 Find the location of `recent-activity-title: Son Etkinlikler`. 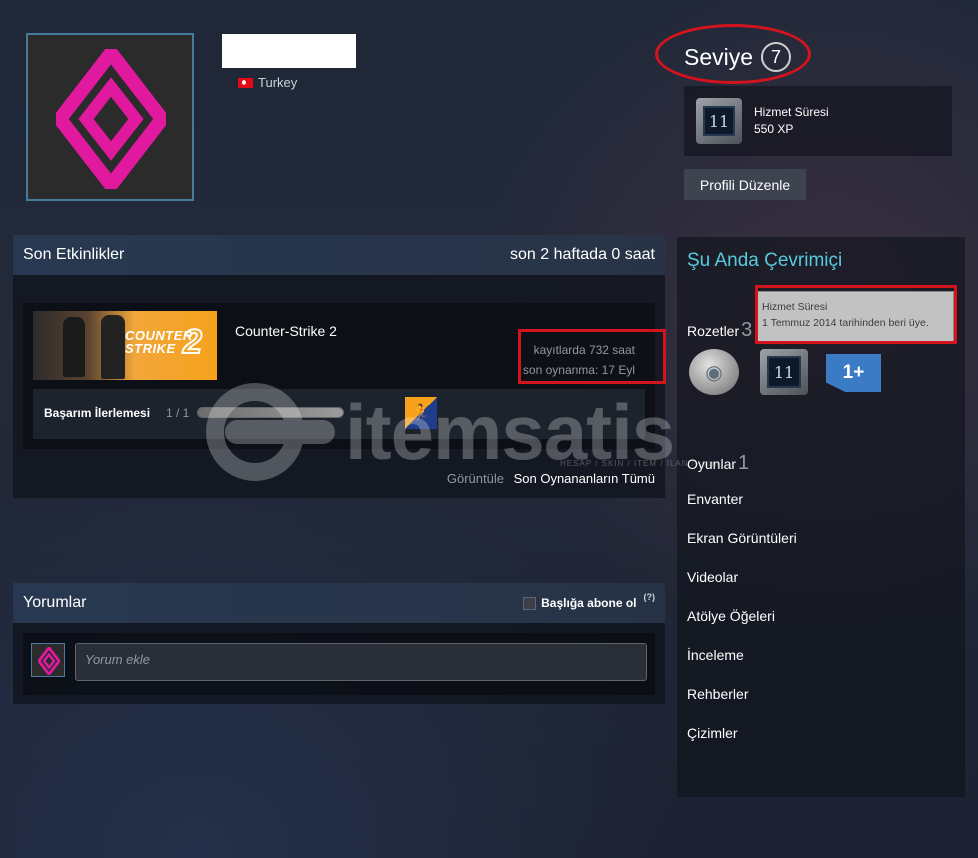

recent-activity-title: Son Etkinlikler is located at coordinates (73, 255).